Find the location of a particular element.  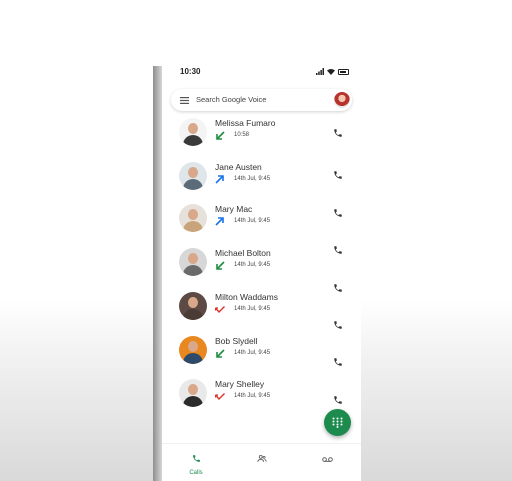

status-icons is located at coordinates (332, 71).